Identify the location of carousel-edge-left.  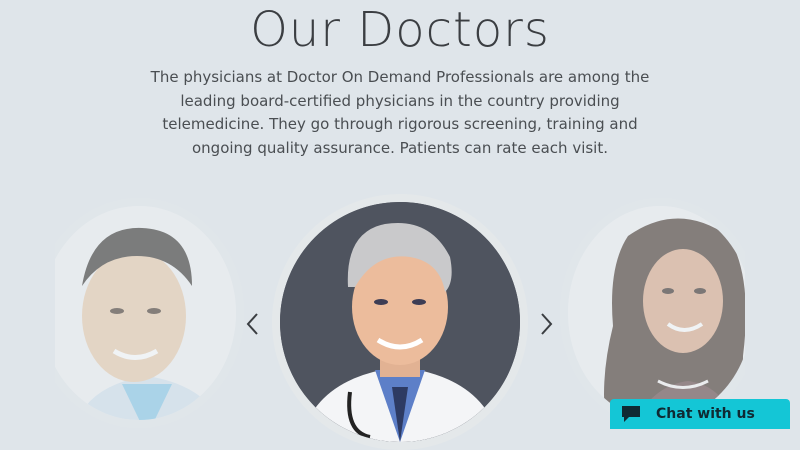
(27, 304).